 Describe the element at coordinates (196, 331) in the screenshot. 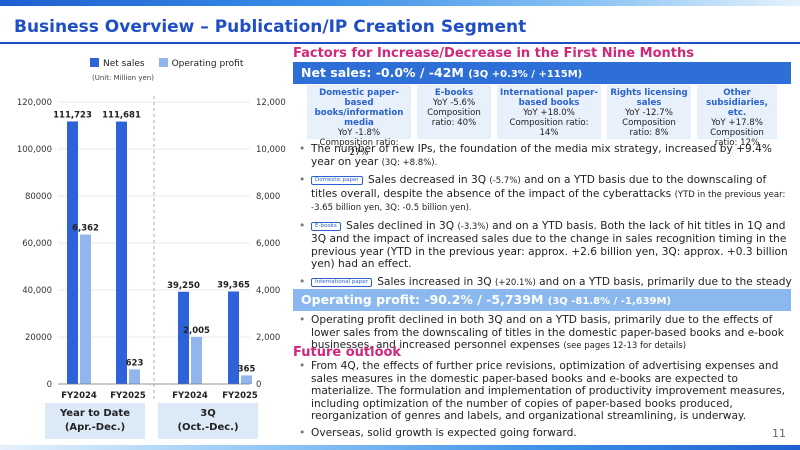

I see `operating-profit-data-label: 2,005` at that location.